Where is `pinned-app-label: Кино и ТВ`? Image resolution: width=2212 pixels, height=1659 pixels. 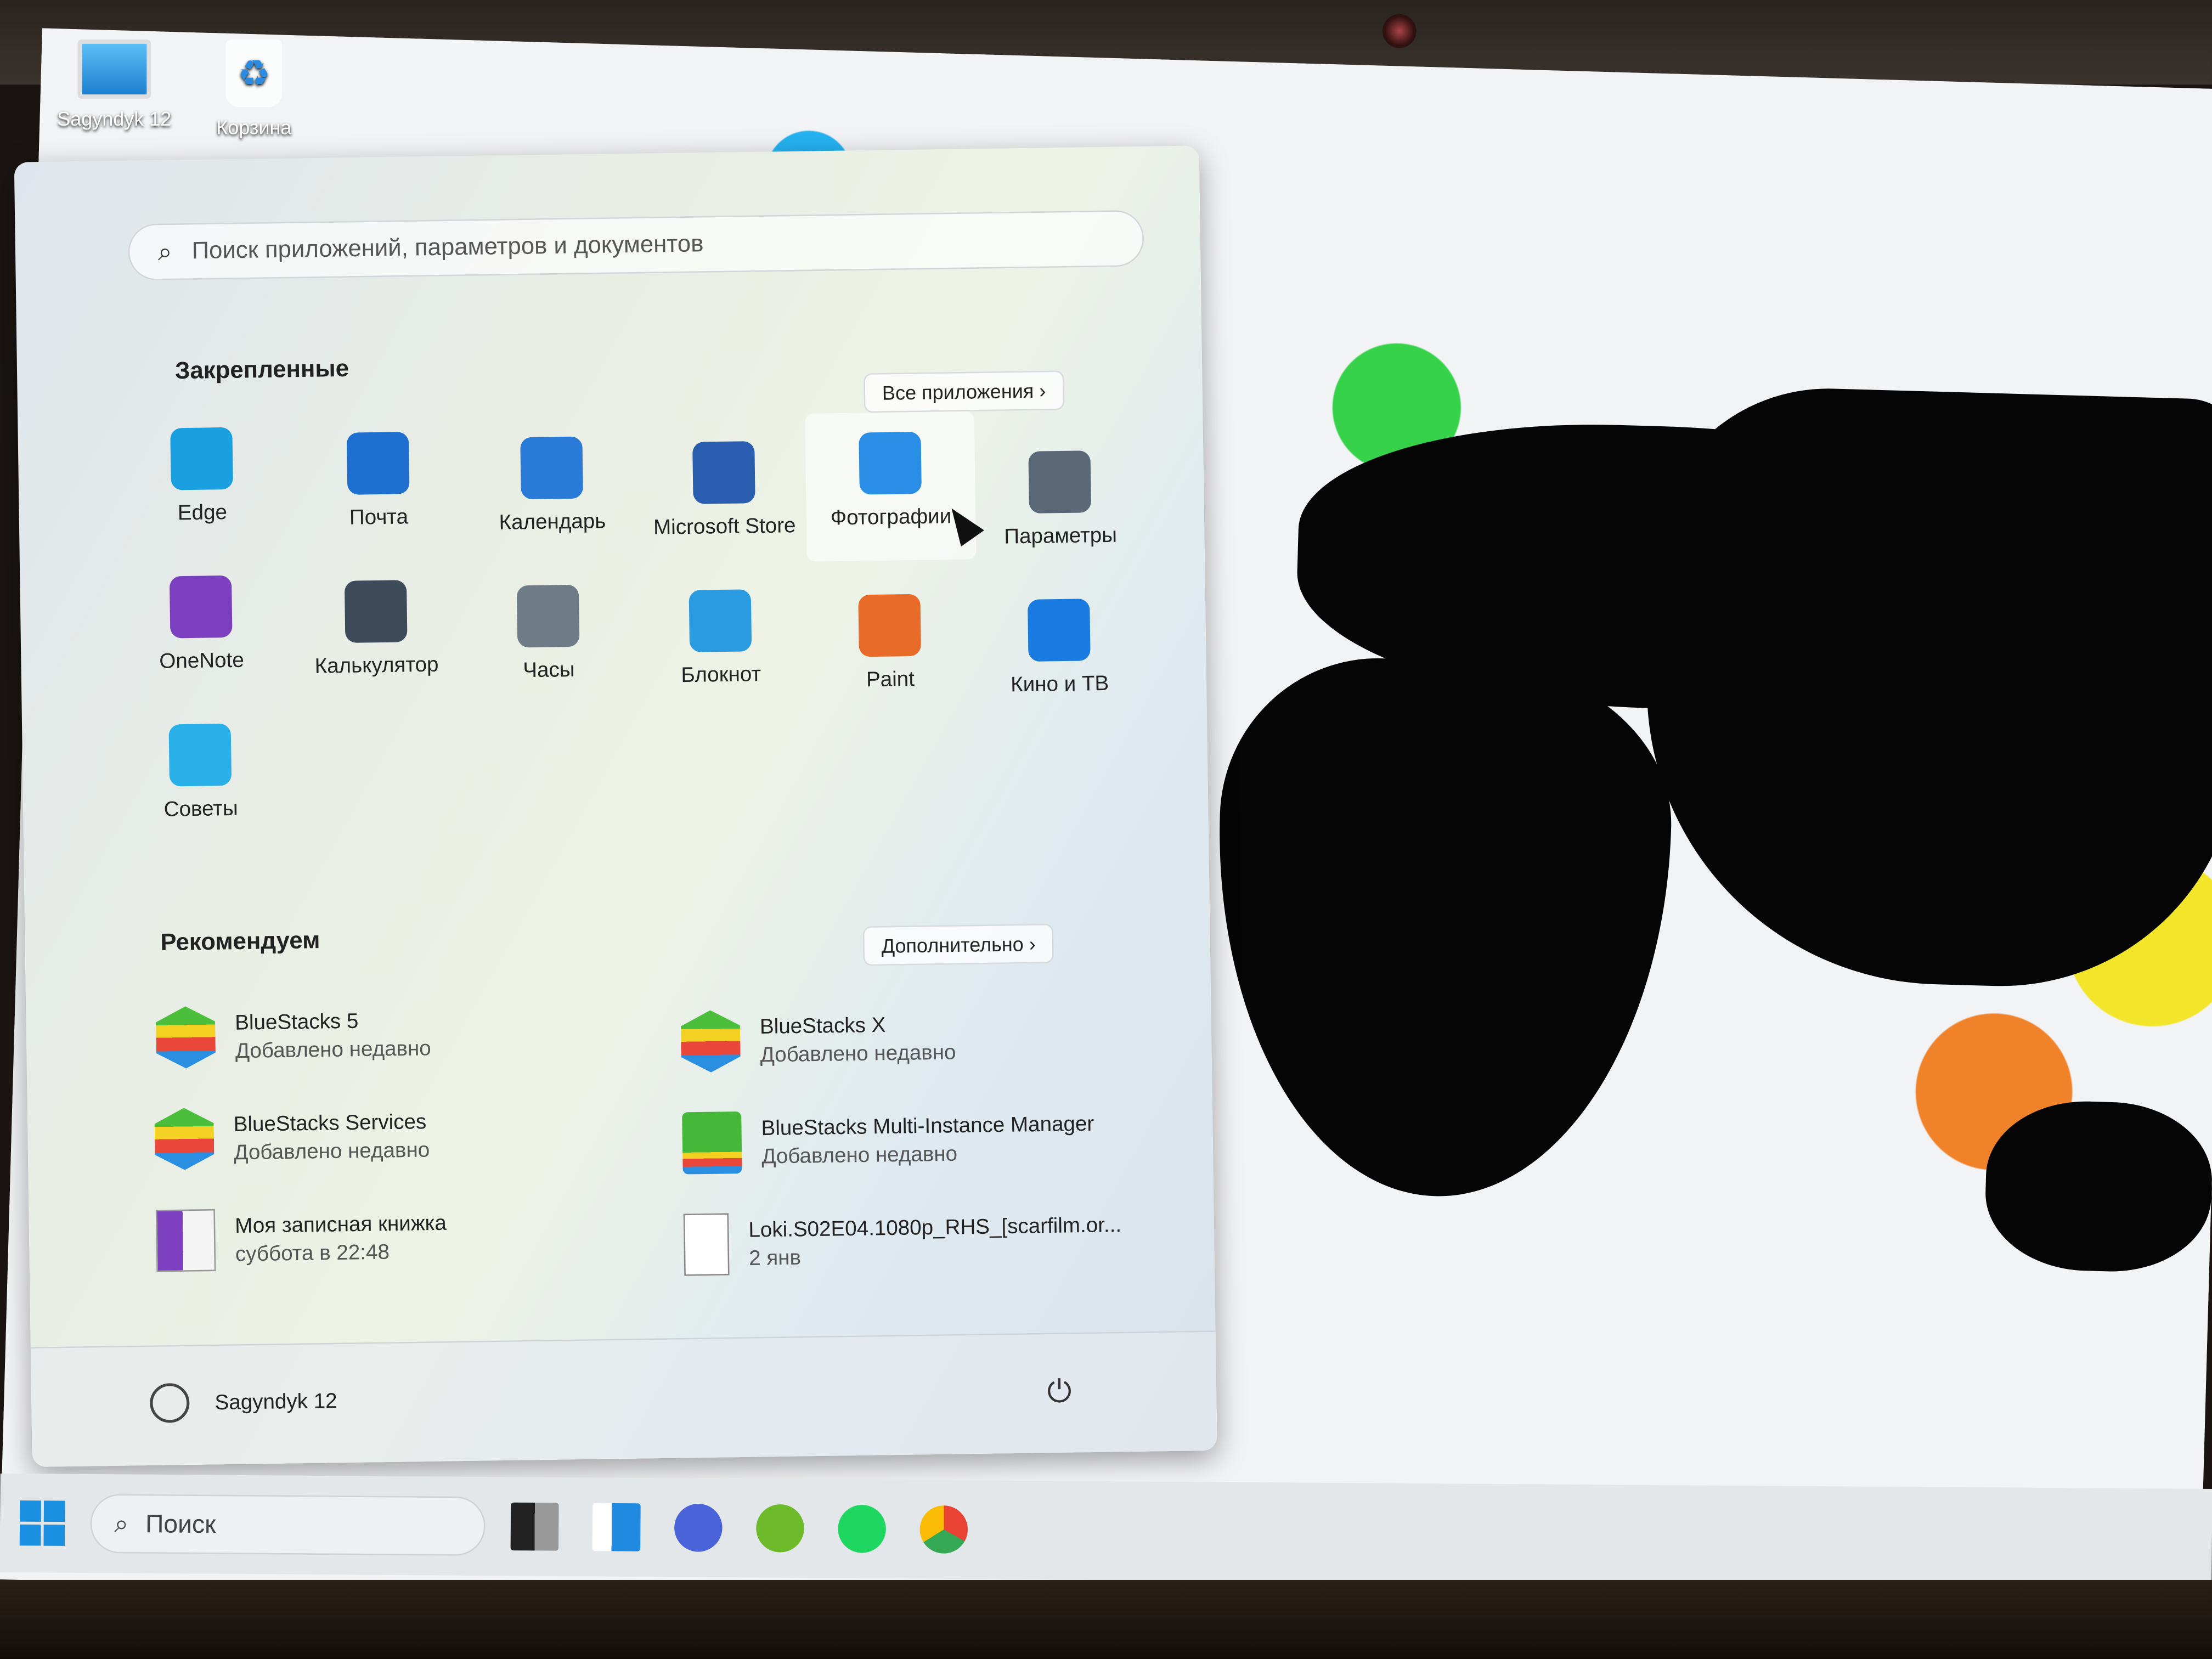 pinned-app-label: Кино и ТВ is located at coordinates (1059, 684).